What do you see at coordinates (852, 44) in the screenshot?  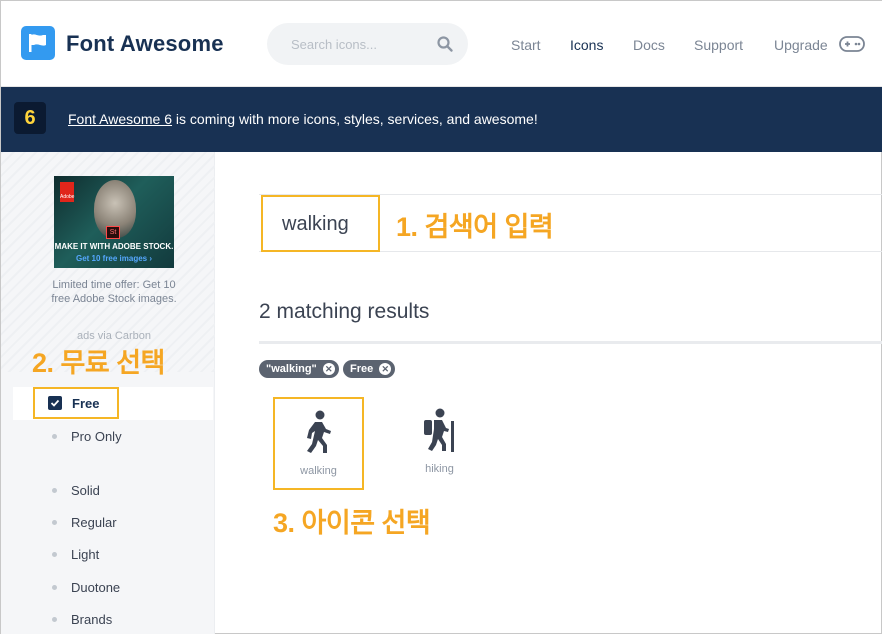 I see `gamepad-icon` at bounding box center [852, 44].